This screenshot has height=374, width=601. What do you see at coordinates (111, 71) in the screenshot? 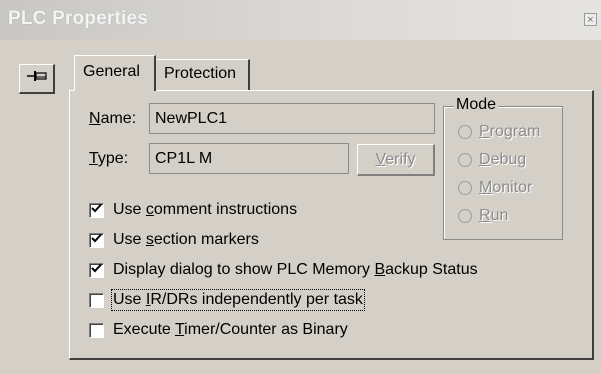
I see `tab-general-label: General` at bounding box center [111, 71].